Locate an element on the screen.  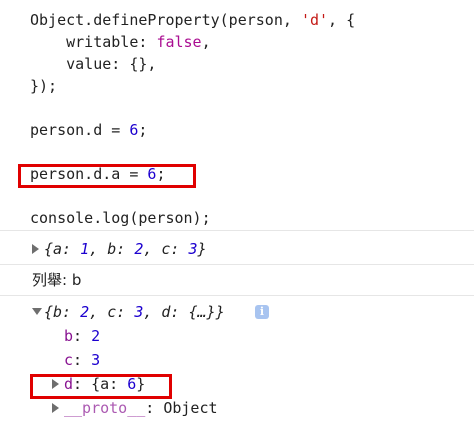
code-line-define-property: Object.defineProperty(person, 'd', { is located at coordinates (192, 20).